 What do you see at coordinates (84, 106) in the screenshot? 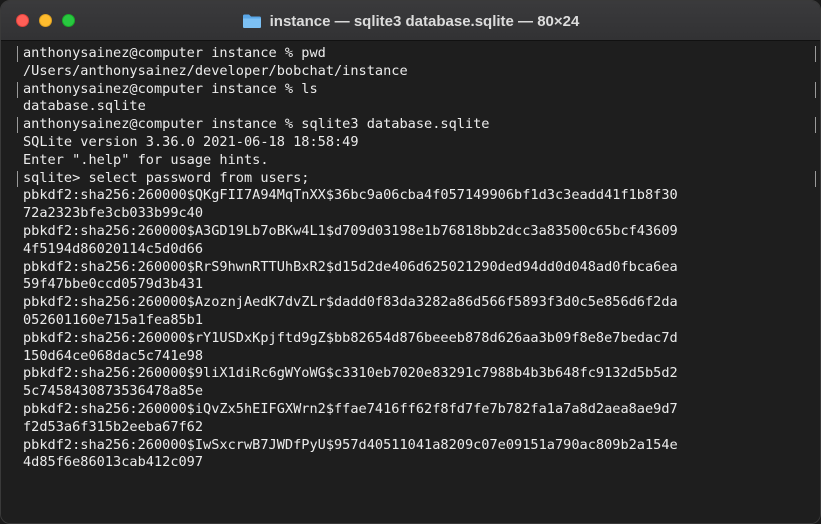
I see `output-line: database.sqlite` at bounding box center [84, 106].